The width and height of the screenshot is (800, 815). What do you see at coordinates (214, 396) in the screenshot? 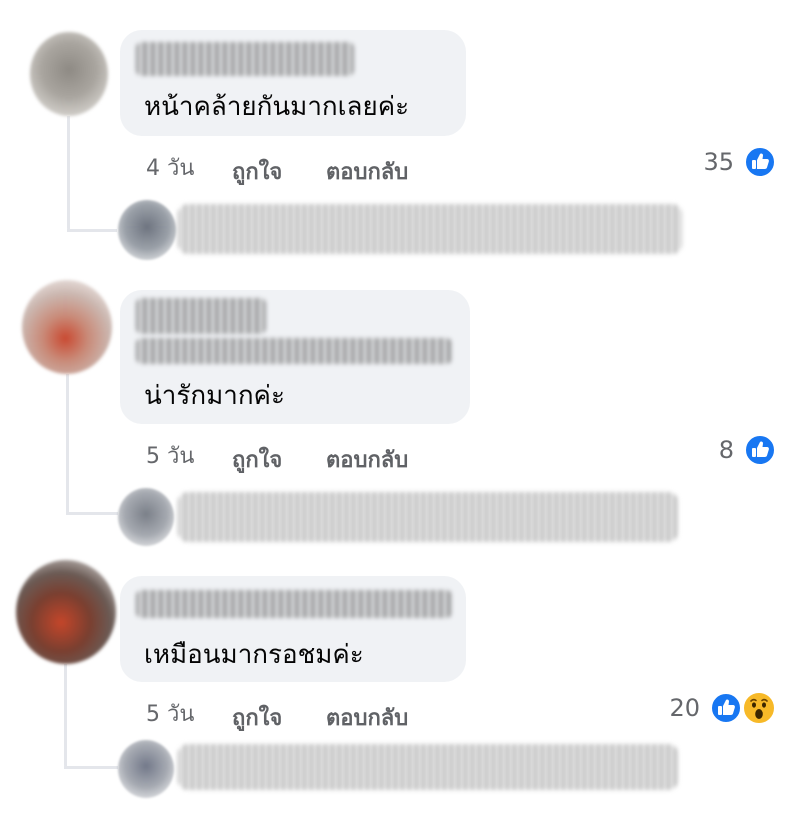
I see `comment-text: น่ารักมากค่ะ` at bounding box center [214, 396].